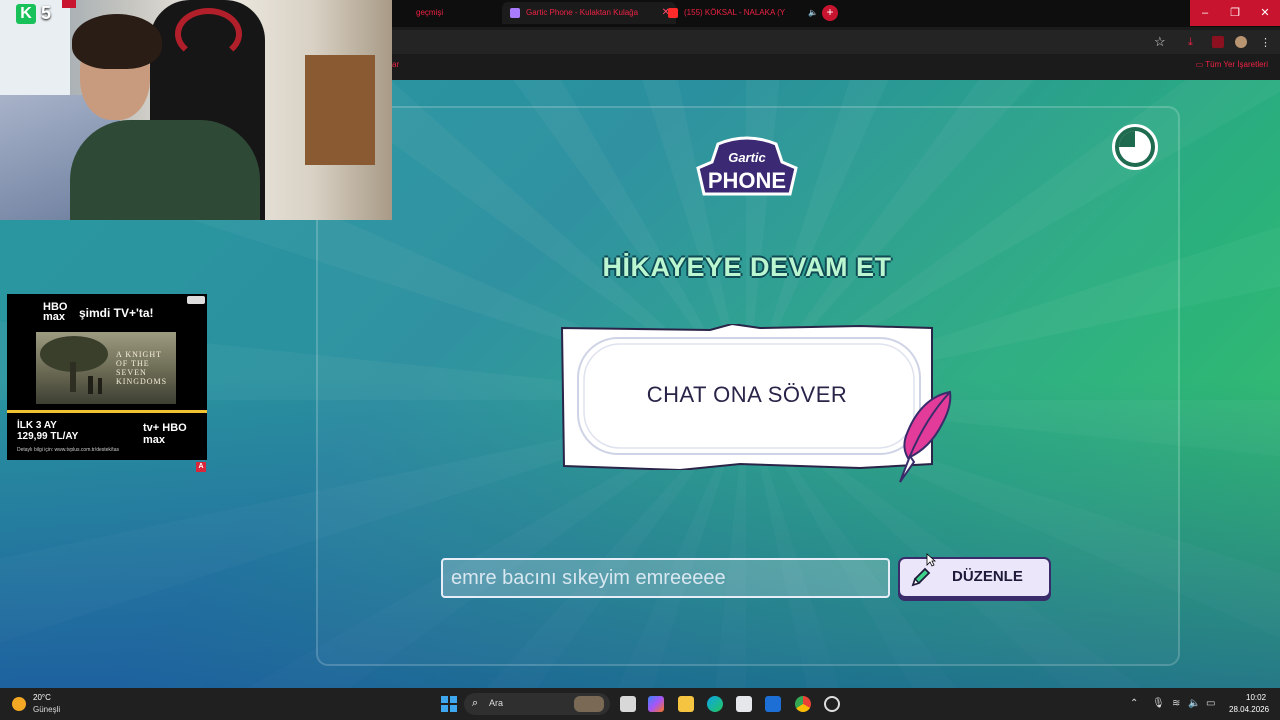  I want to click on ad-offer: İLK 3 AY 129,99 TL/AY, so click(47, 431).